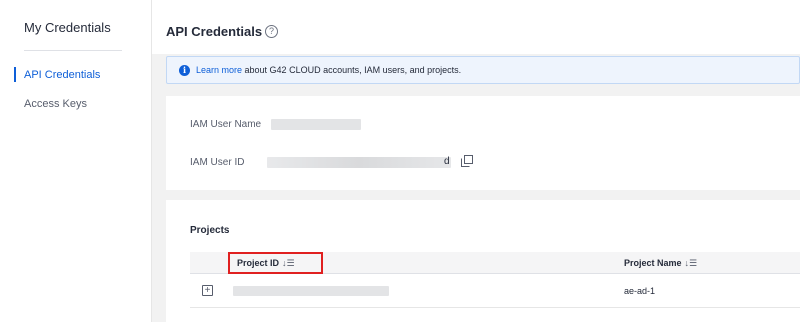 The image size is (800, 322). I want to click on project-id-value-masked, so click(311, 291).